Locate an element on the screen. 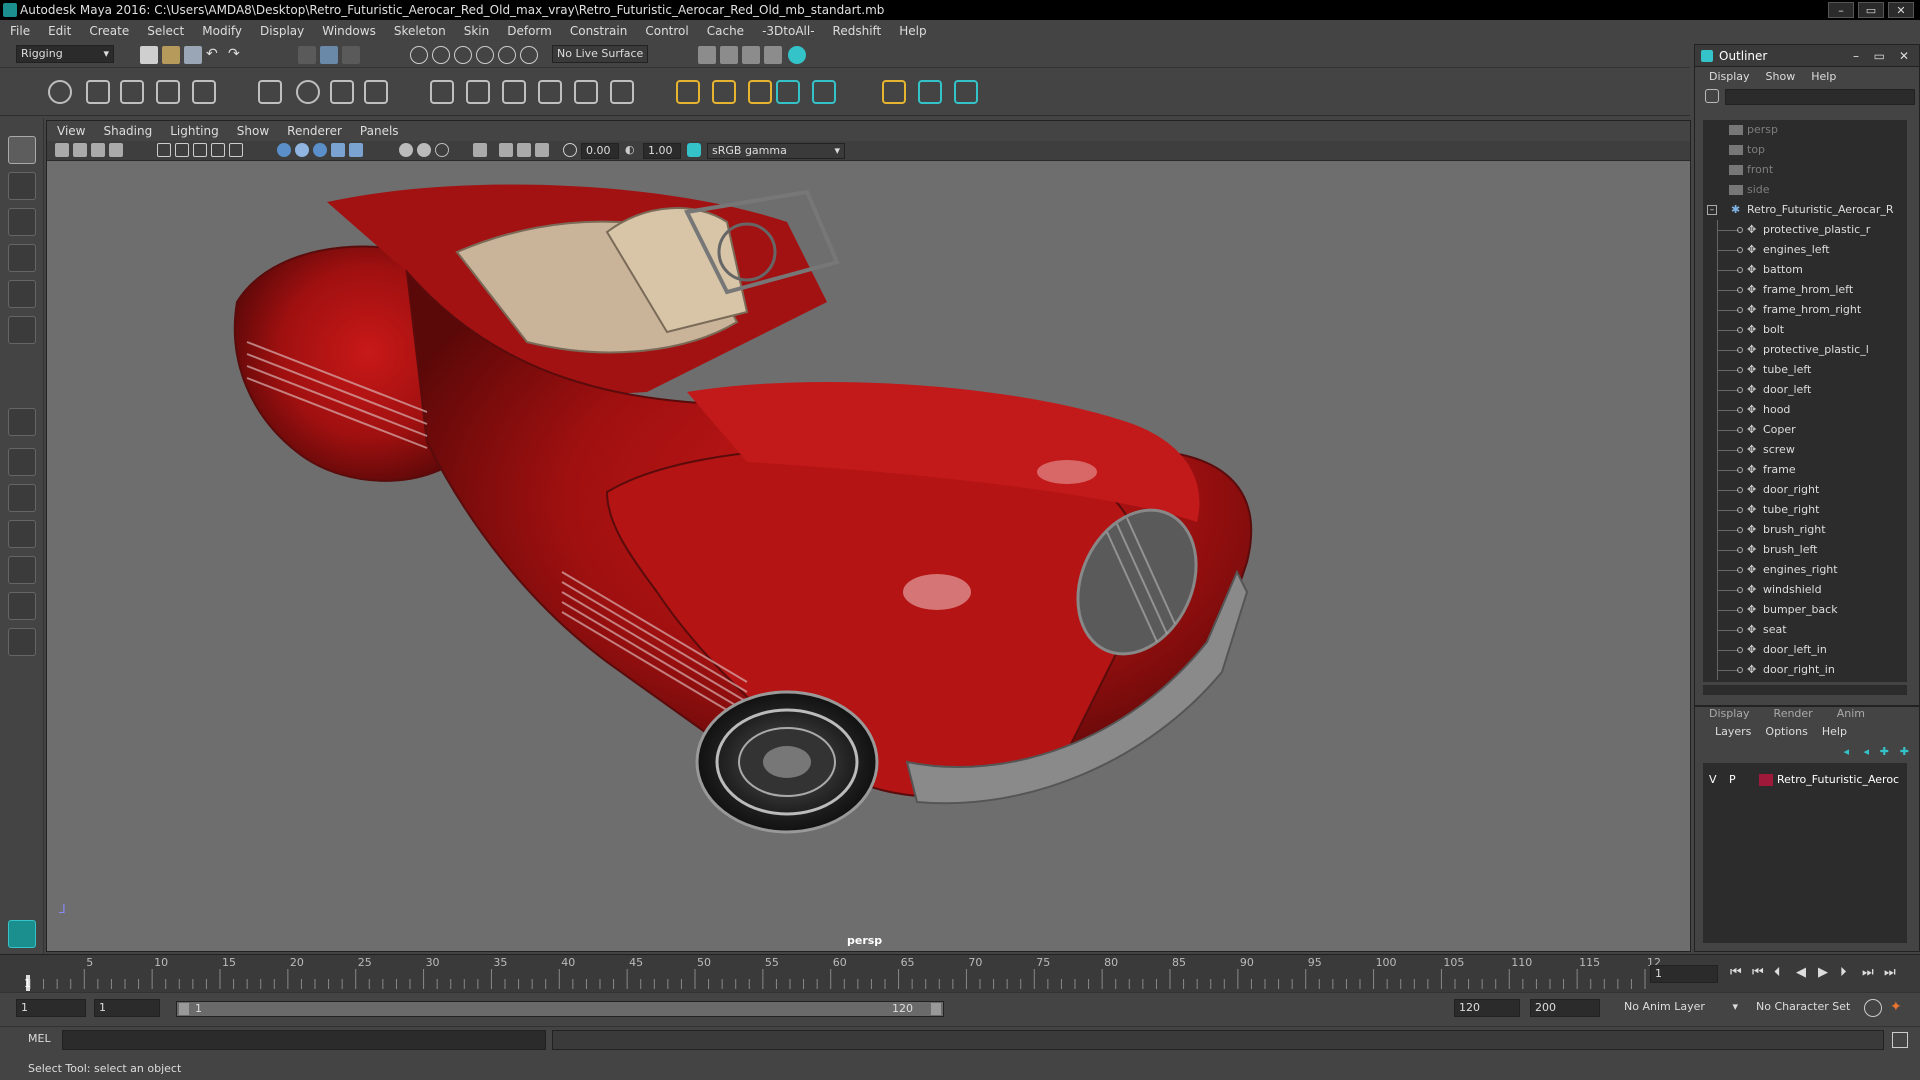 The image size is (1920, 1080). view-transform-dropdown: sRGB gamma ▾ is located at coordinates (776, 151).